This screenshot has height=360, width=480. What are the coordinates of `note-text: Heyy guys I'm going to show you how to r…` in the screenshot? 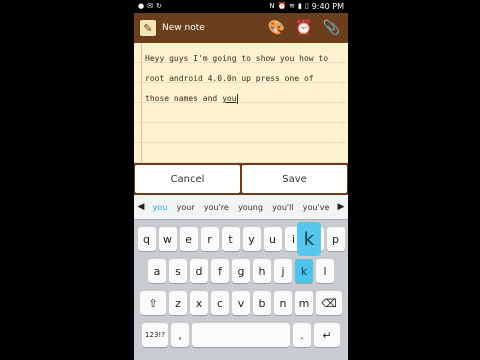 It's located at (243, 79).